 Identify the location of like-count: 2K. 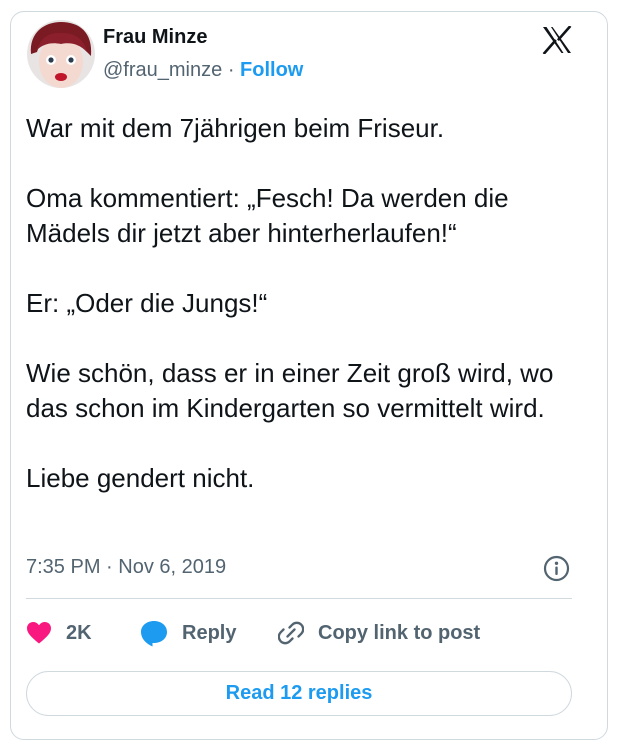
(79, 632).